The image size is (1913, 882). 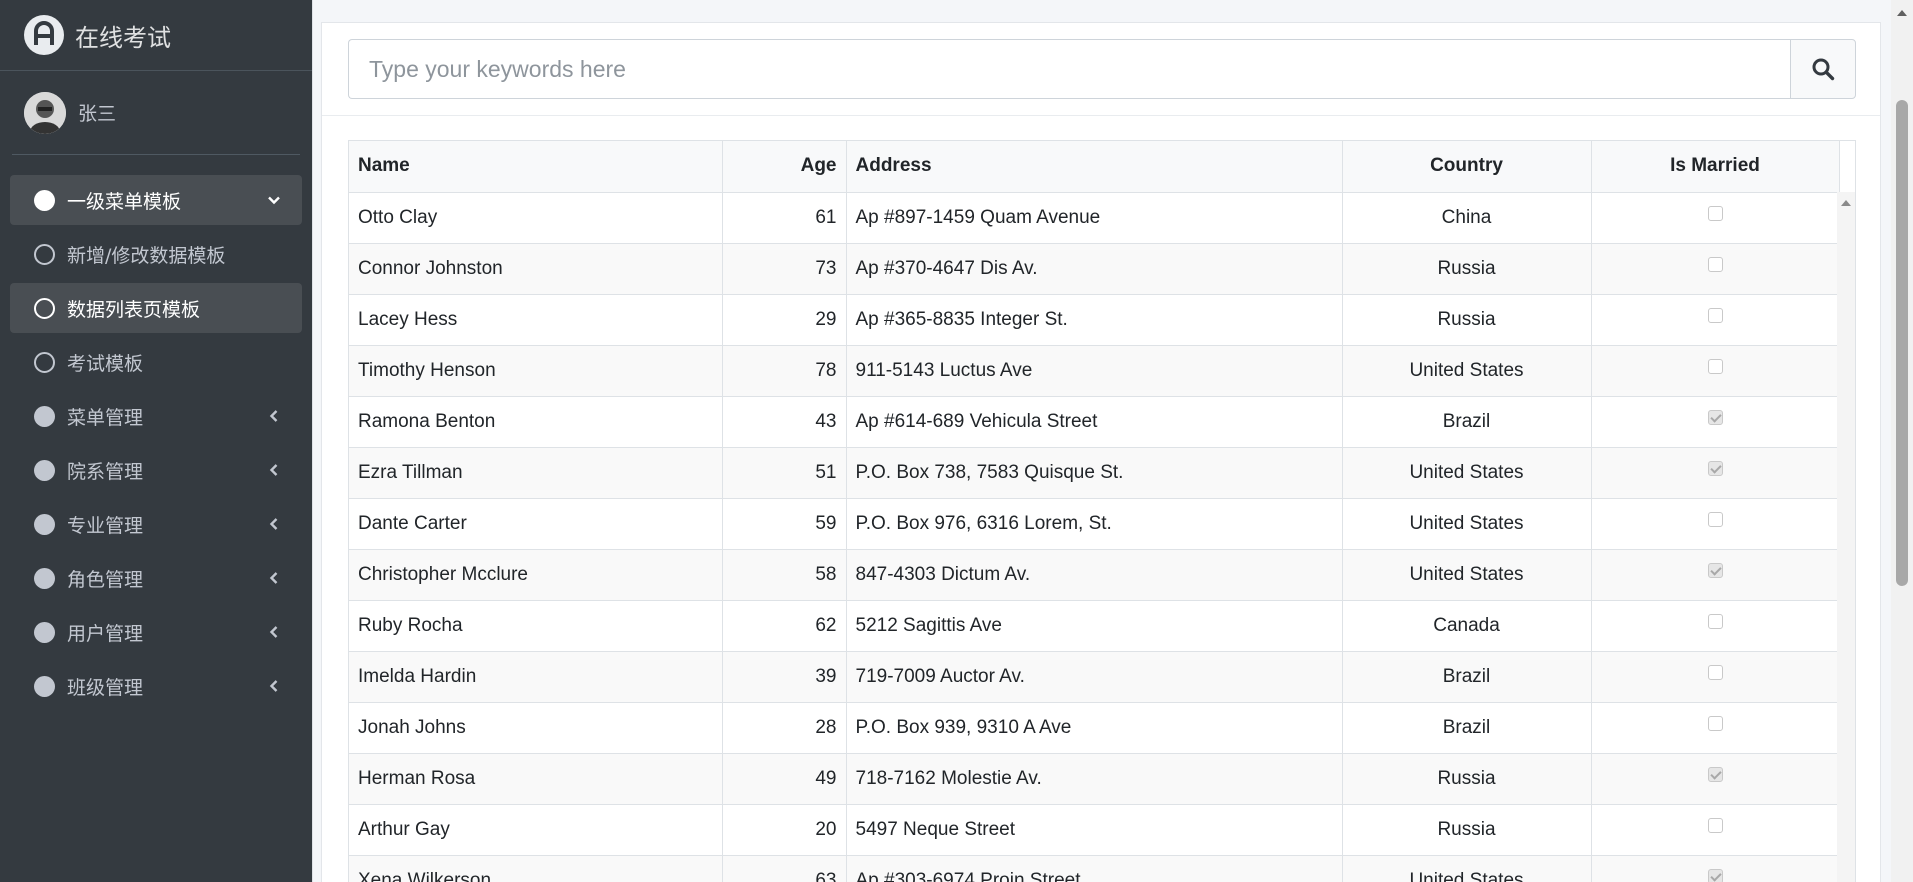 What do you see at coordinates (536, 677) in the screenshot?
I see `cell-name: Imelda Hardin` at bounding box center [536, 677].